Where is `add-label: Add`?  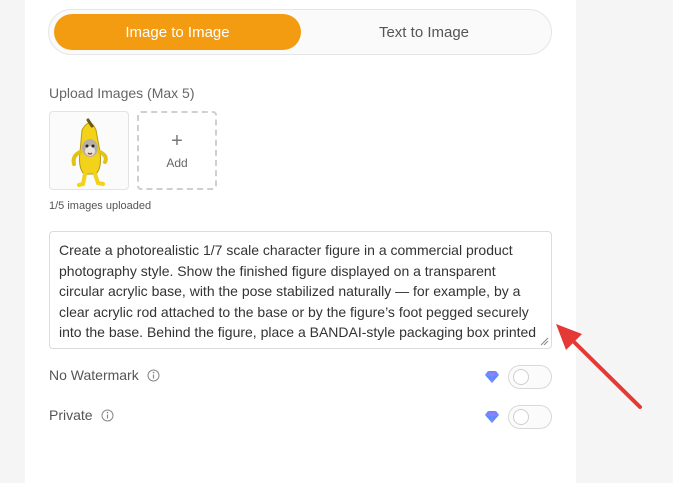 add-label: Add is located at coordinates (177, 162).